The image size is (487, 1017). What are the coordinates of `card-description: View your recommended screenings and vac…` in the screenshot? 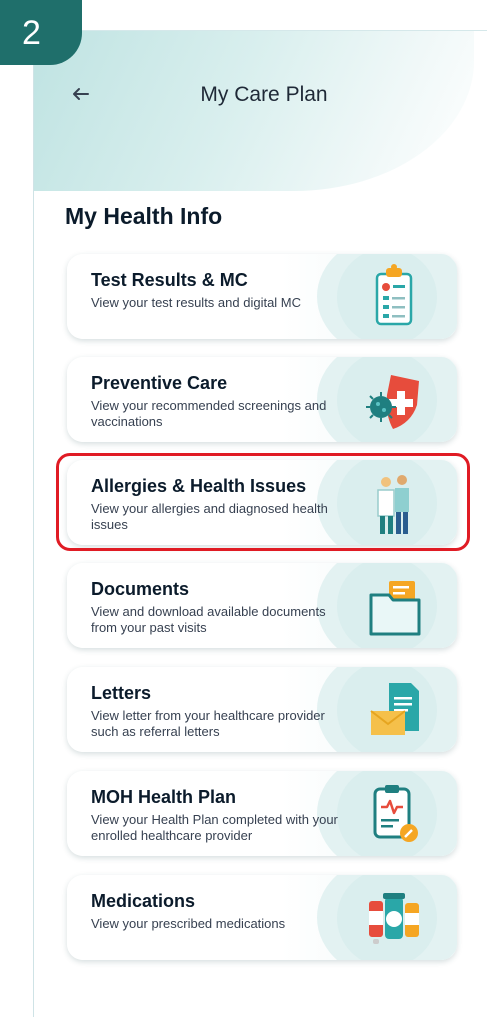 It's located at (209, 413).